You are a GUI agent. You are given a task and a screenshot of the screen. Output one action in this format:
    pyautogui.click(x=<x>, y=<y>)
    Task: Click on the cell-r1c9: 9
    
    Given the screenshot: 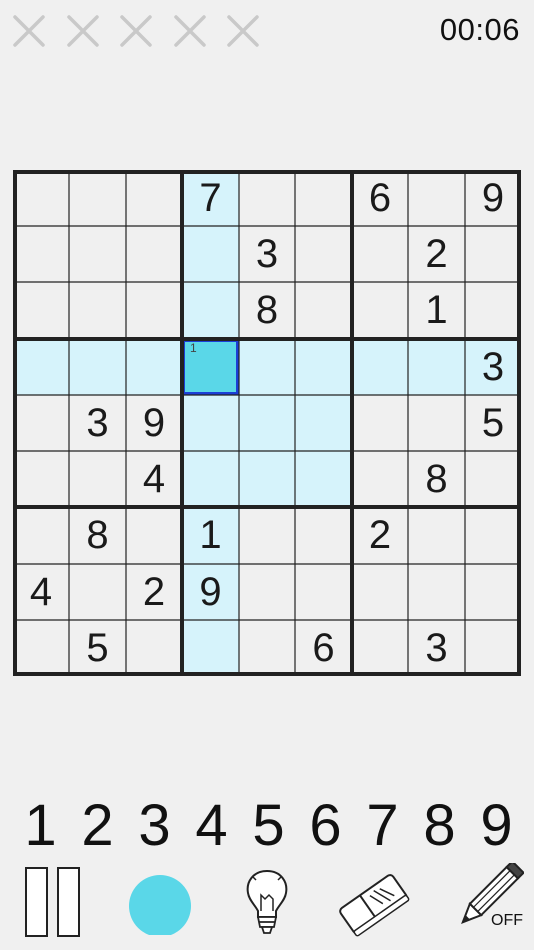 What is the action you would take?
    pyautogui.click(x=493, y=198)
    